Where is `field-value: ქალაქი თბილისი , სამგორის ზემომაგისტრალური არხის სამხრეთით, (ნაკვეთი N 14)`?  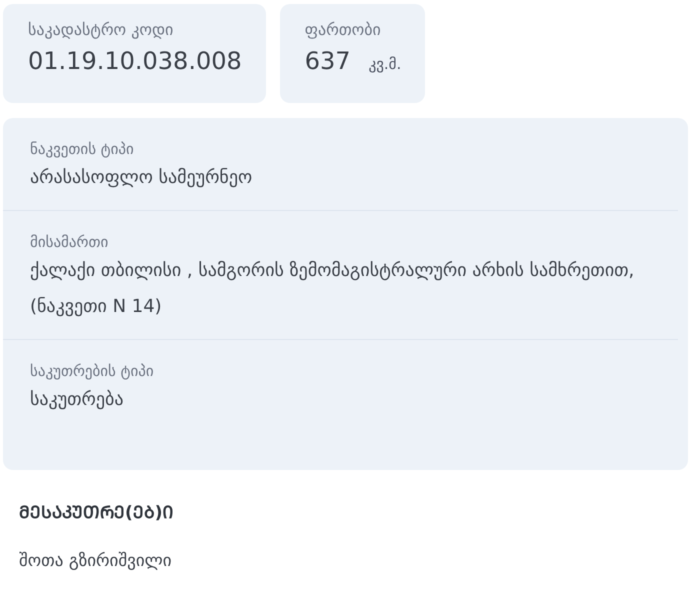 field-value: ქალაქი თბილისი , სამგორის ზემომაგისტრალური არხის სამხრეთით, (ნაკვეთი N 14) is located at coordinates (333, 289).